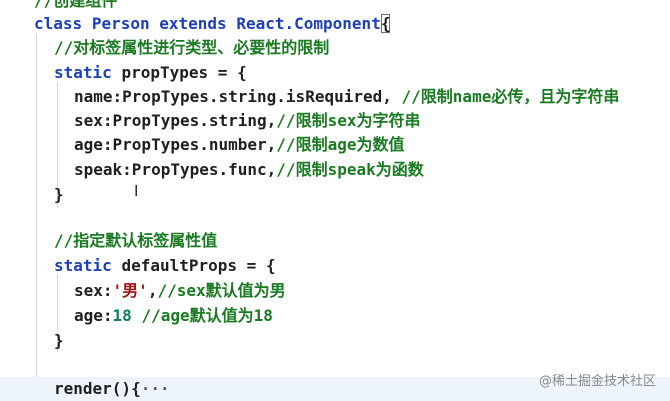 The image size is (670, 401). I want to click on prop-name: defaultProps, so click(179, 265).